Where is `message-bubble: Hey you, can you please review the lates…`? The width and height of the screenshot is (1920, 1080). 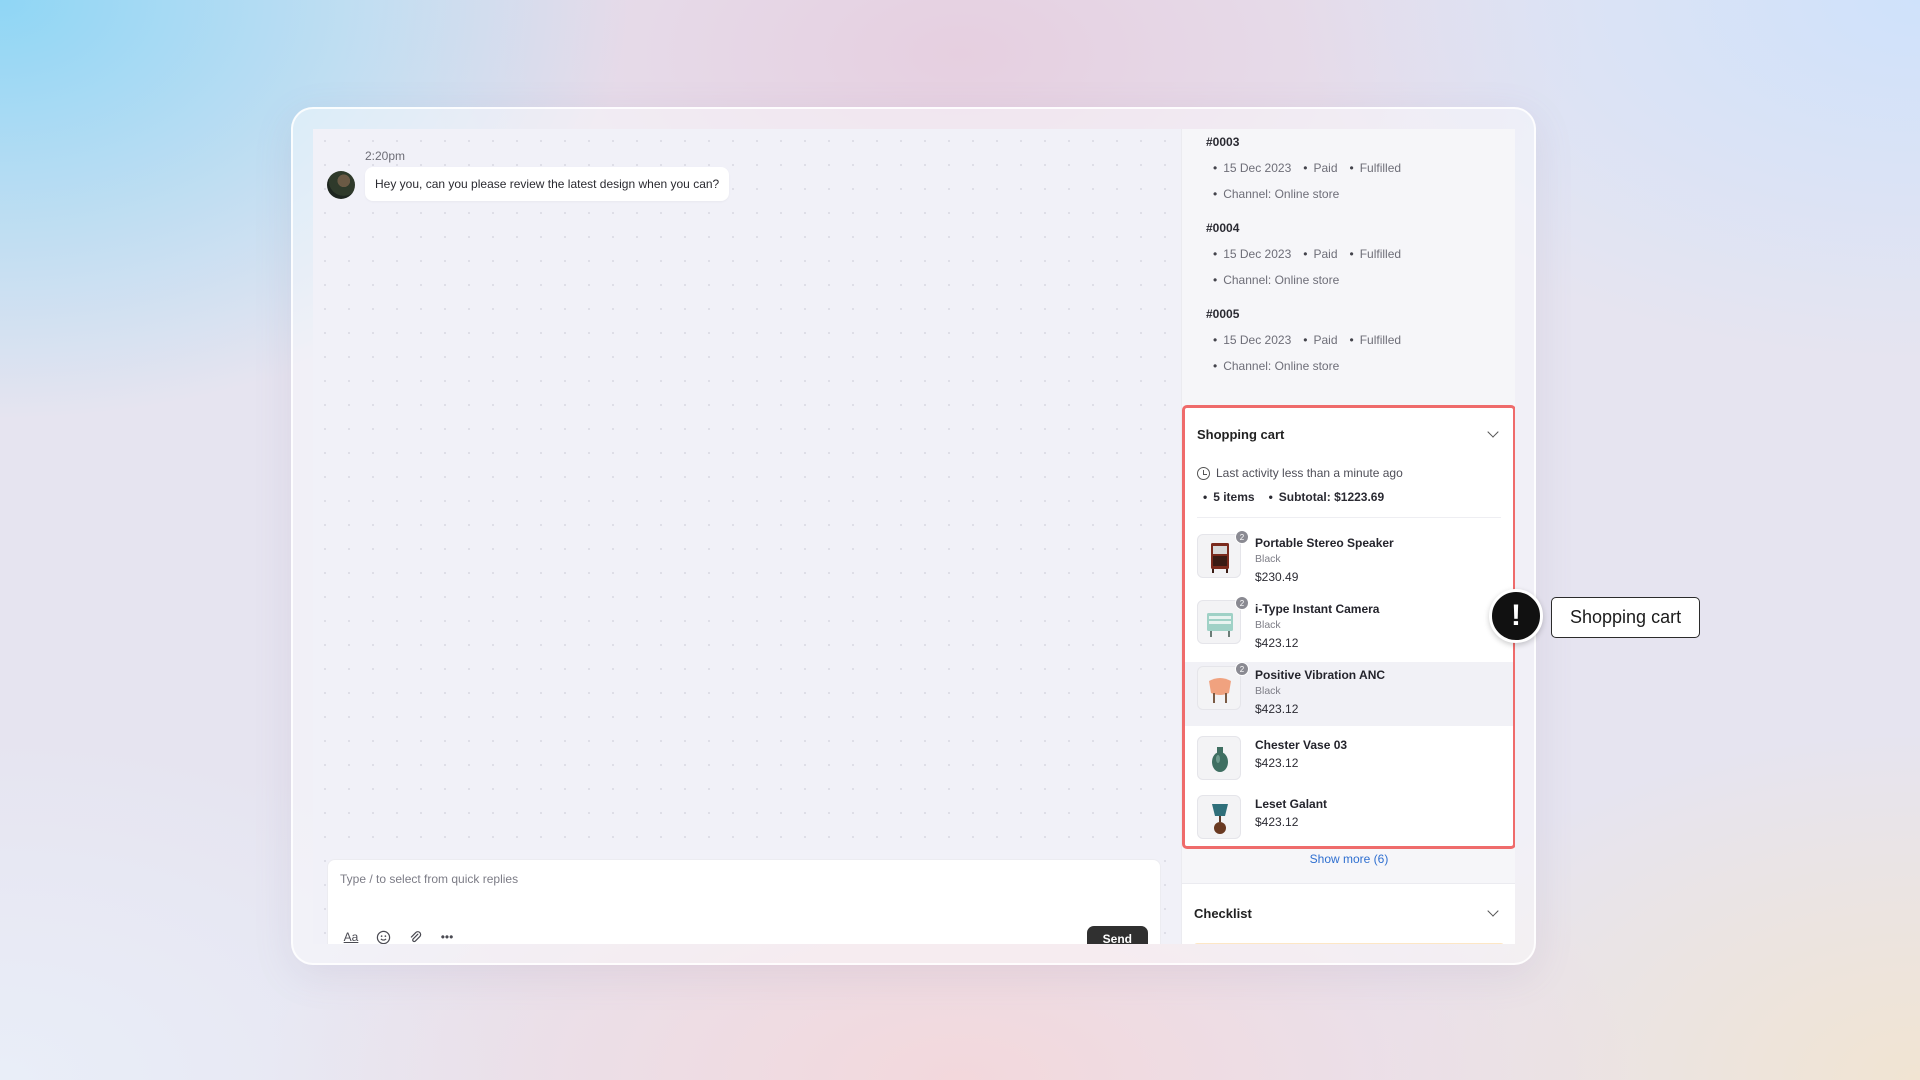 message-bubble: Hey you, can you please review the lates… is located at coordinates (547, 184).